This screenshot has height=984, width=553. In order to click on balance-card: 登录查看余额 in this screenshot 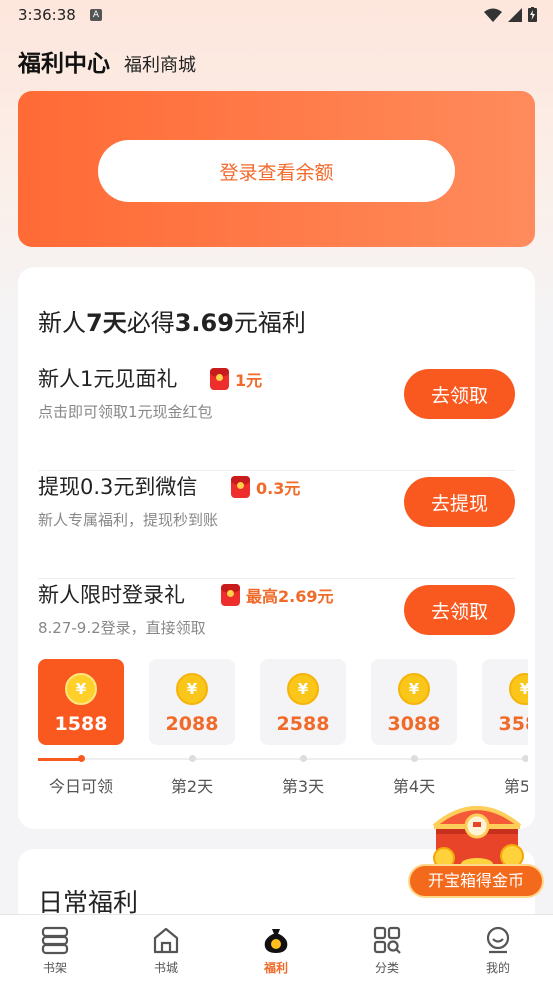, I will do `click(276, 169)`.